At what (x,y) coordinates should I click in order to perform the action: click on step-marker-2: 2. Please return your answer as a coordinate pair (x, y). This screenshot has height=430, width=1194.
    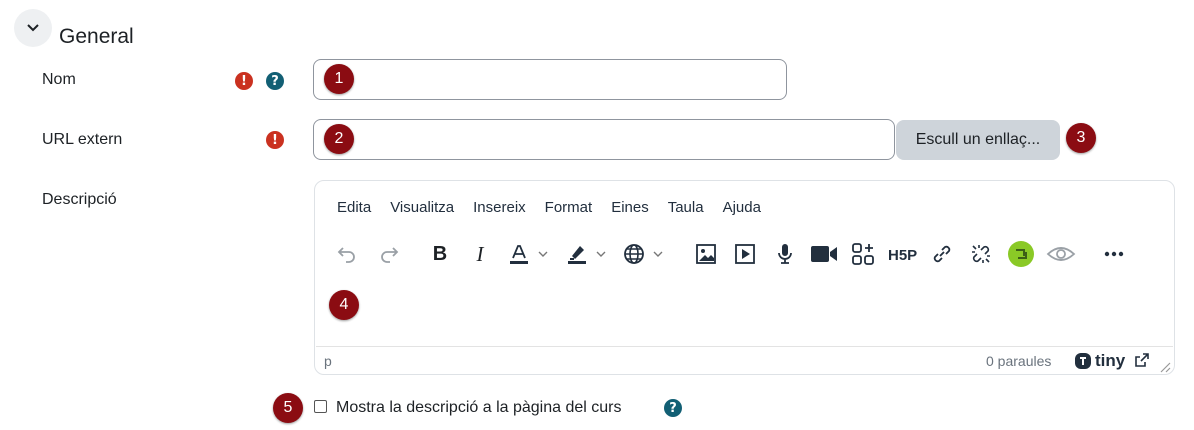
    Looking at the image, I should click on (339, 139).